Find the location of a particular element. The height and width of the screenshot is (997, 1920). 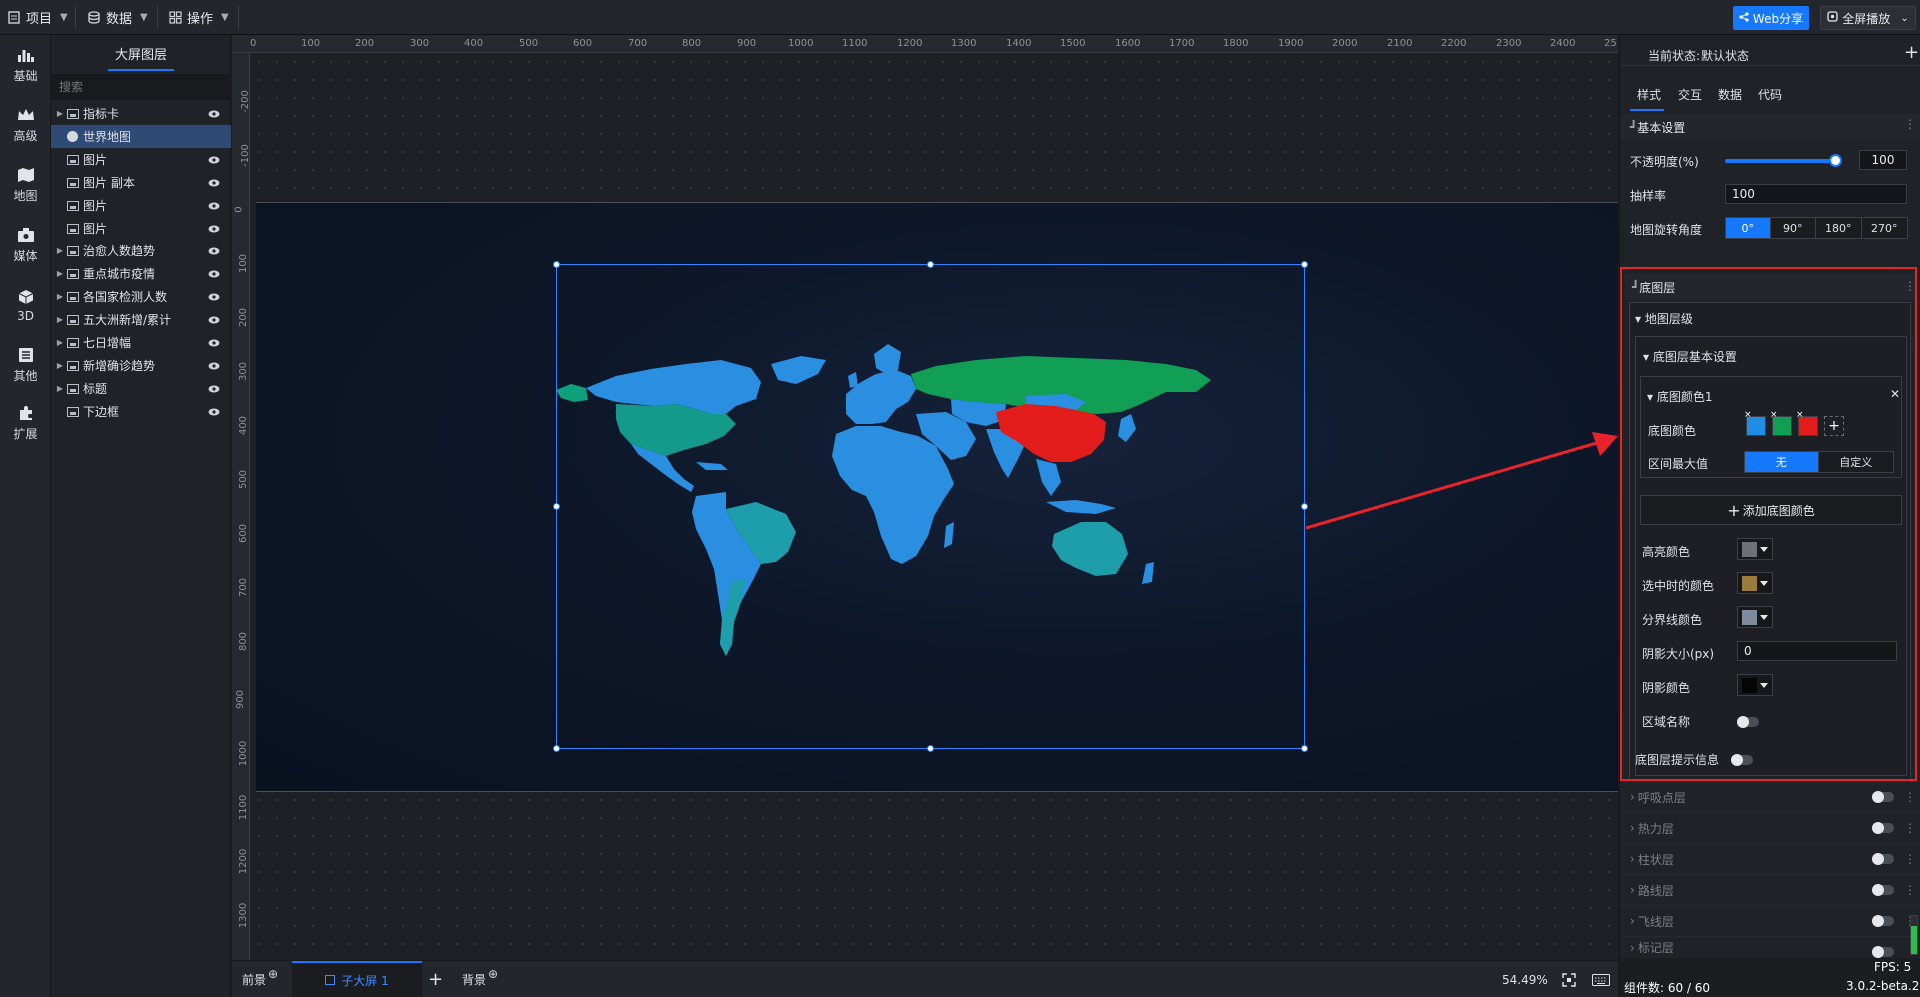

sampling-input: 100 is located at coordinates (1816, 194).